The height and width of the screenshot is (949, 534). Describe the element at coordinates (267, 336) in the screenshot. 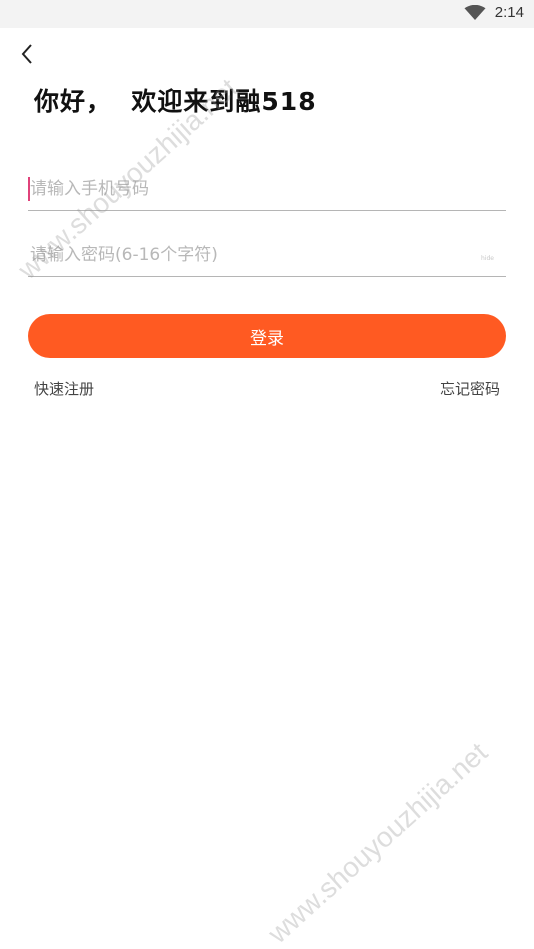

I see `login-button: 登录` at that location.